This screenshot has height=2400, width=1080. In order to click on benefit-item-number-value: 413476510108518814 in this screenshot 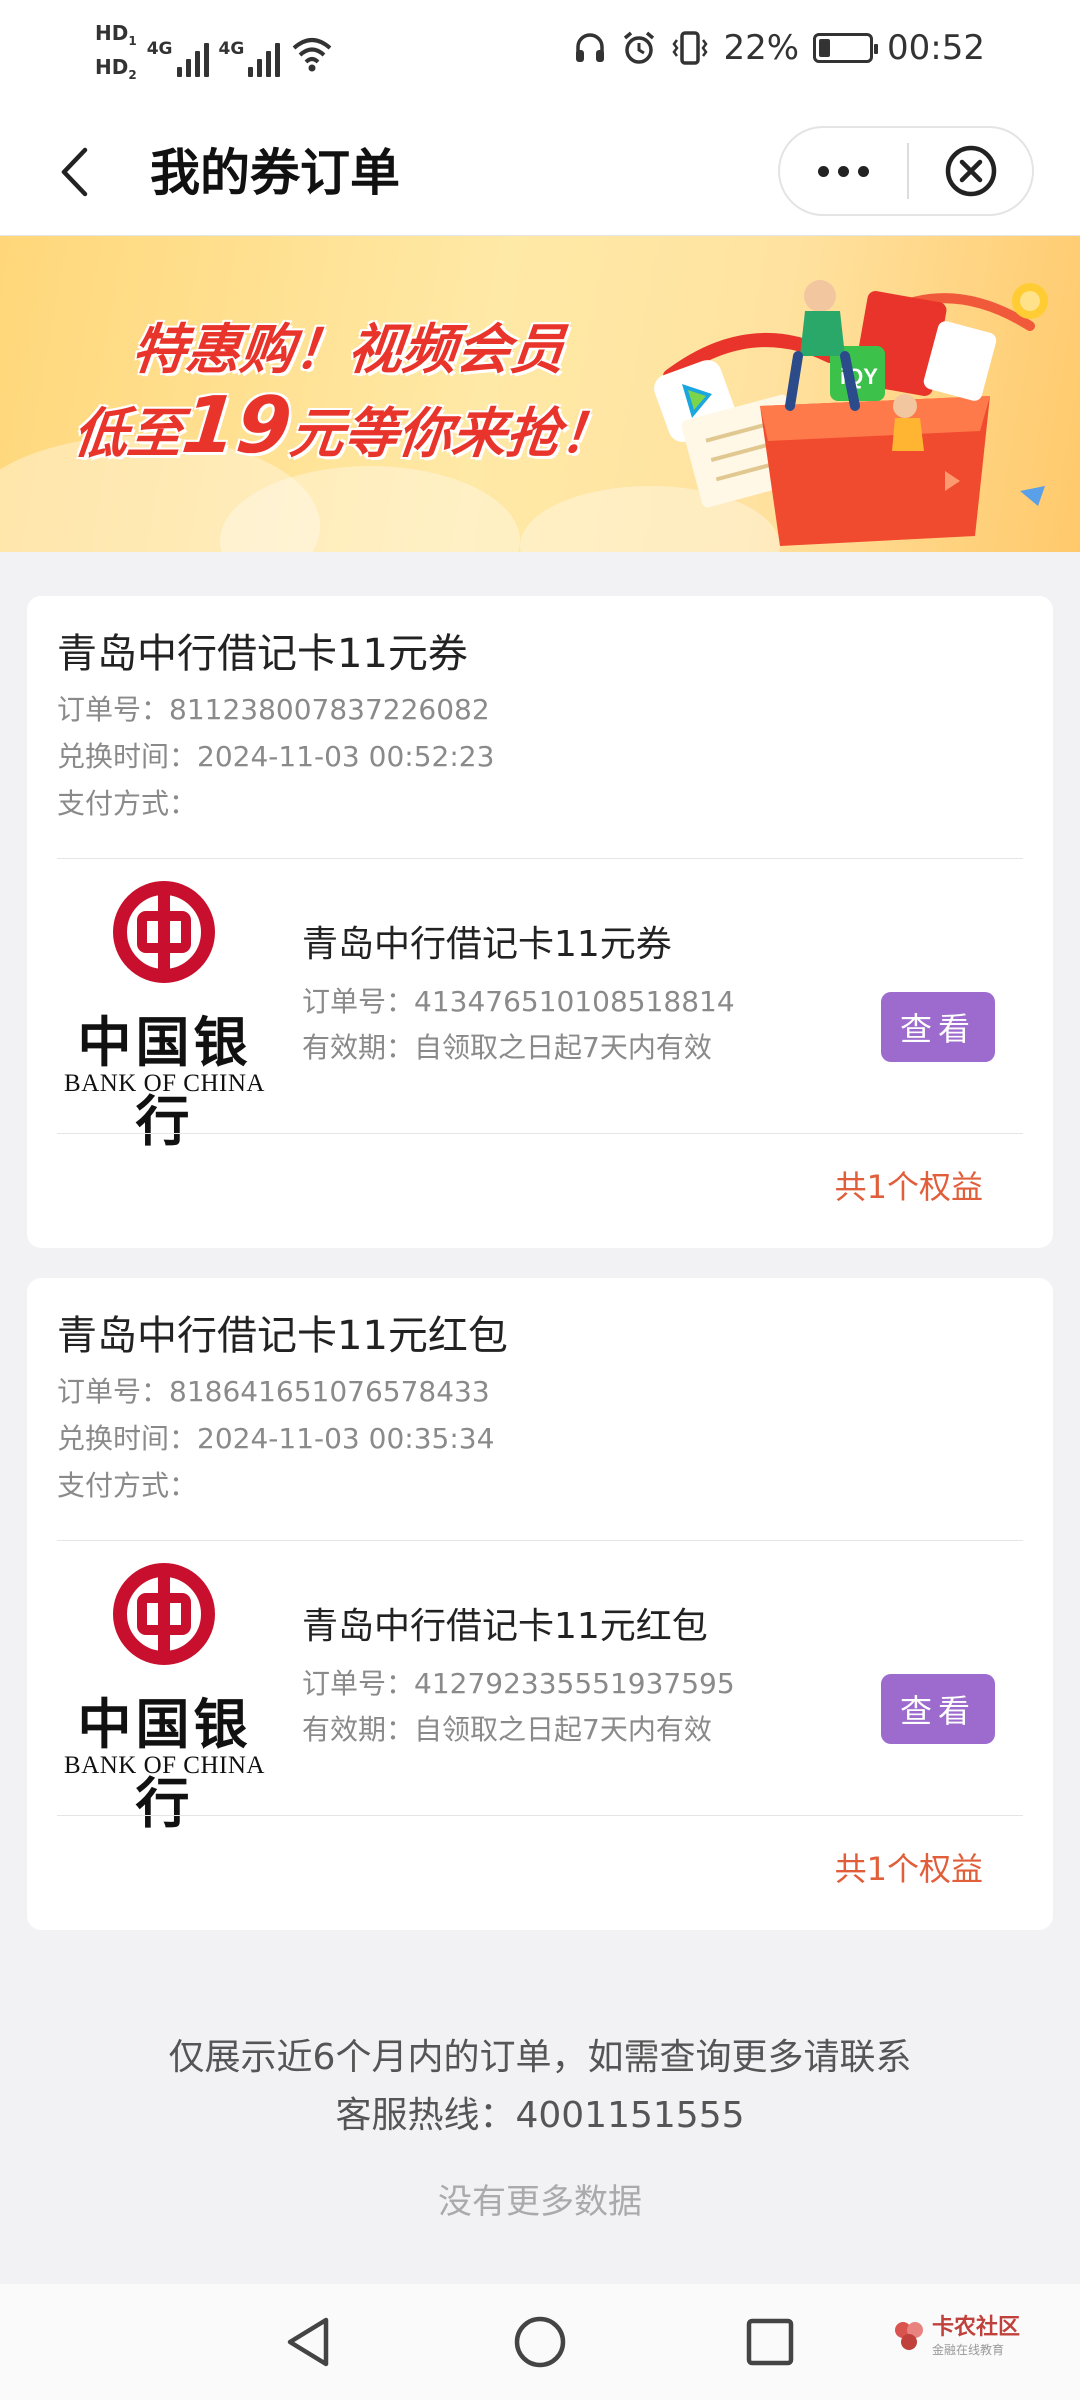, I will do `click(574, 1001)`.